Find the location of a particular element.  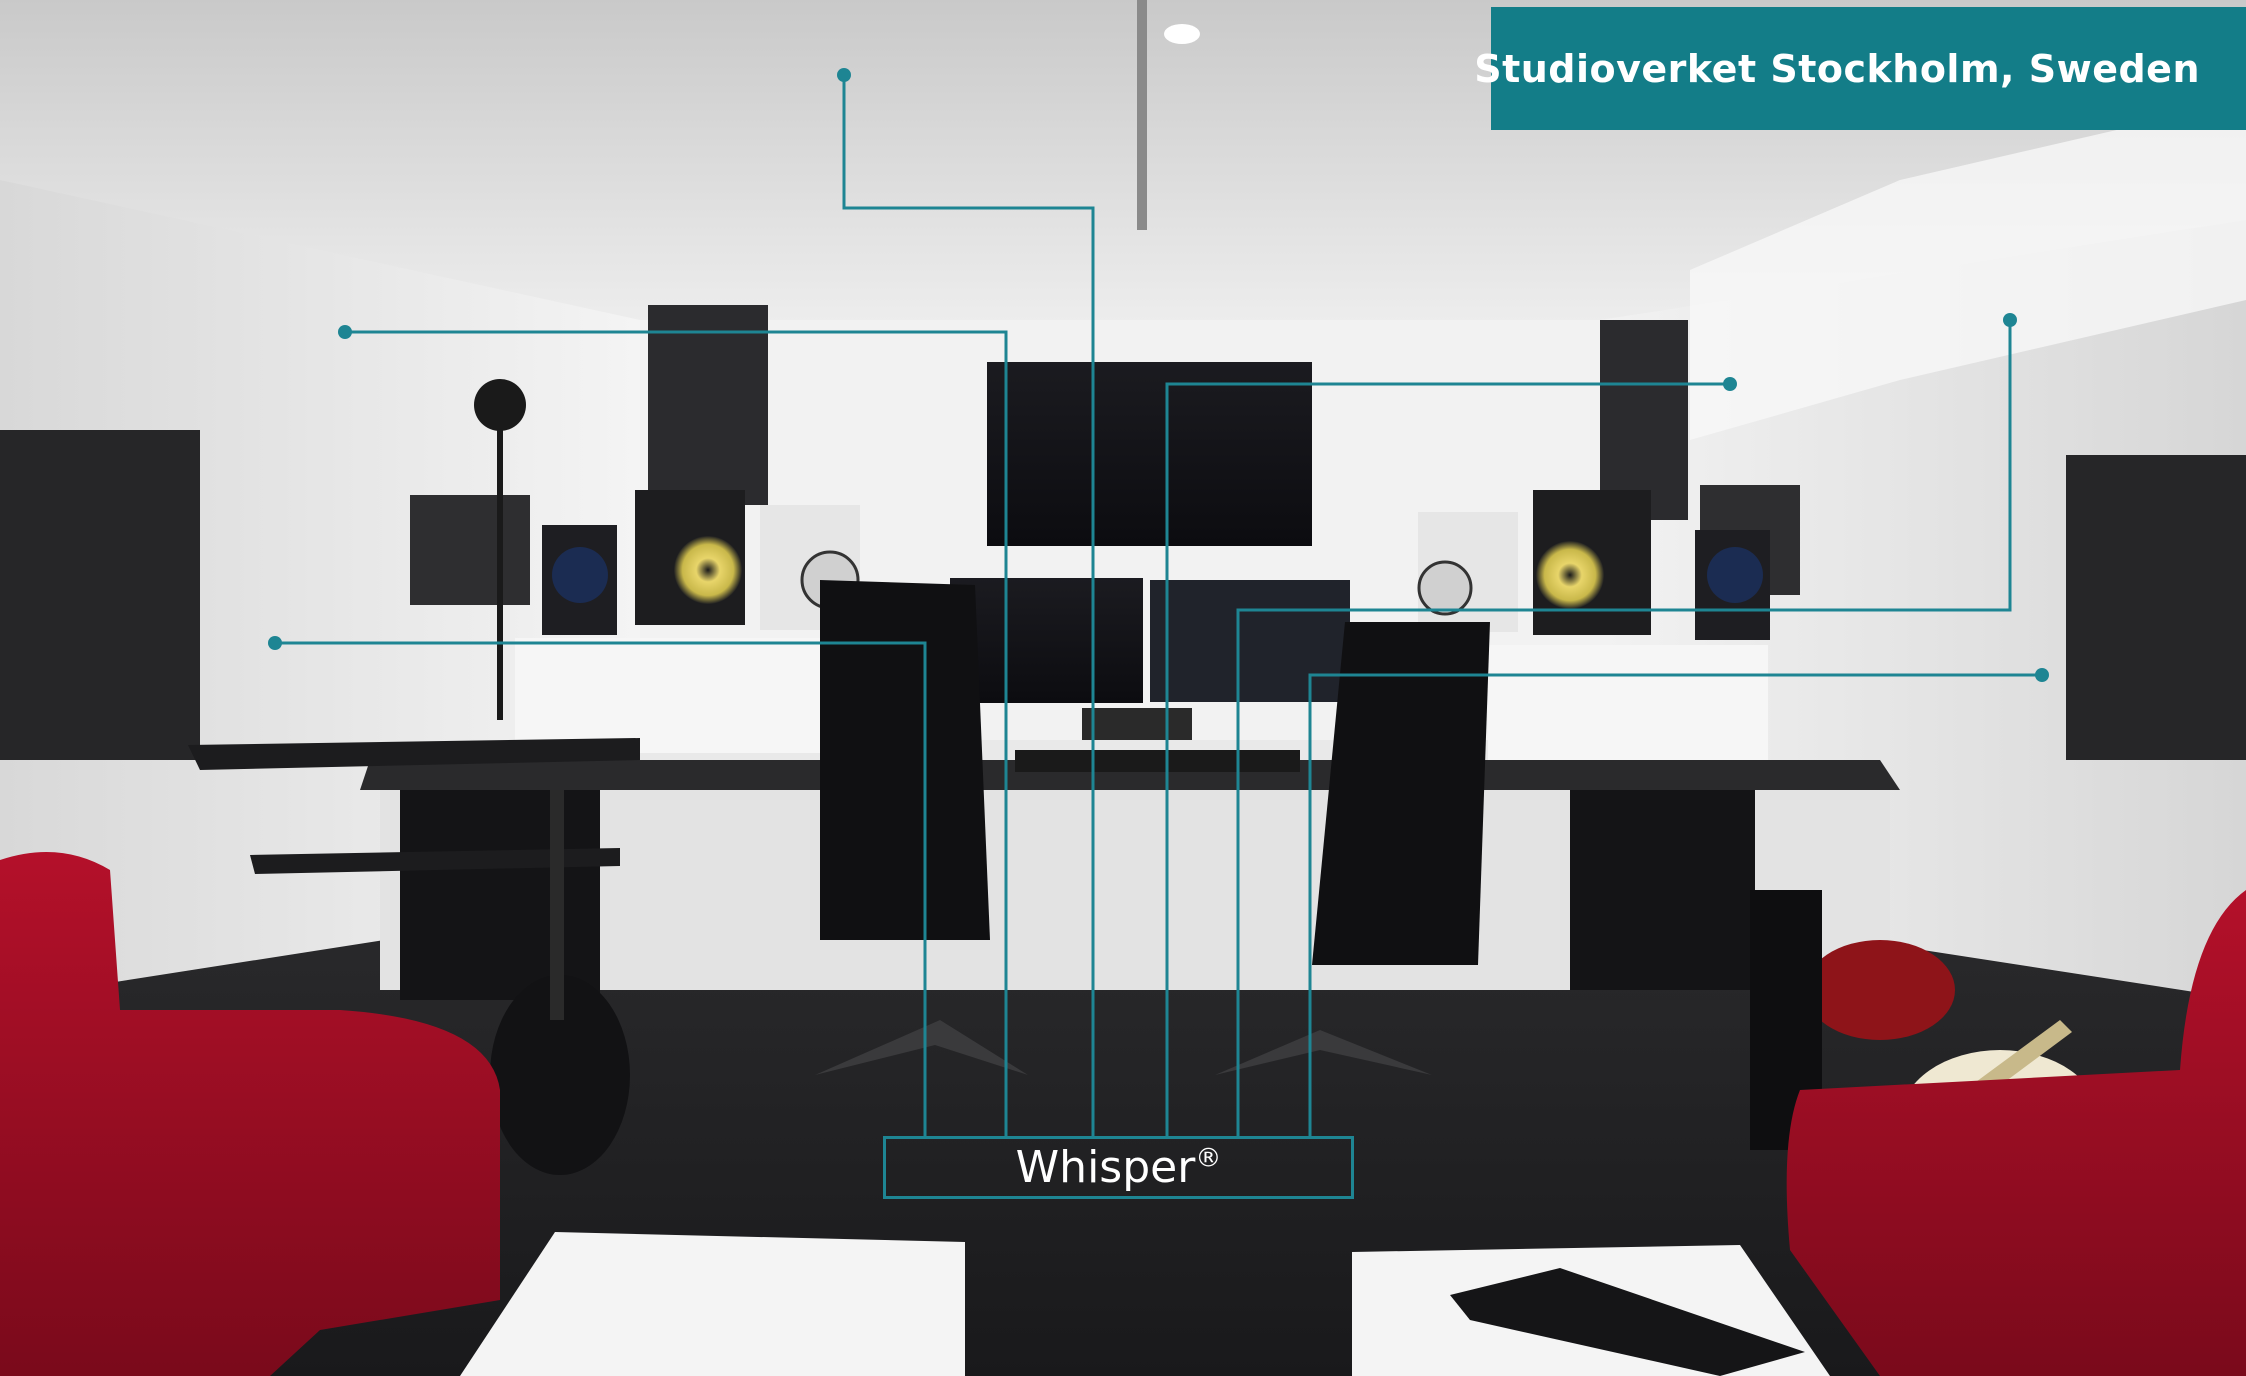

product-name: Whisper® is located at coordinates (1119, 1167).